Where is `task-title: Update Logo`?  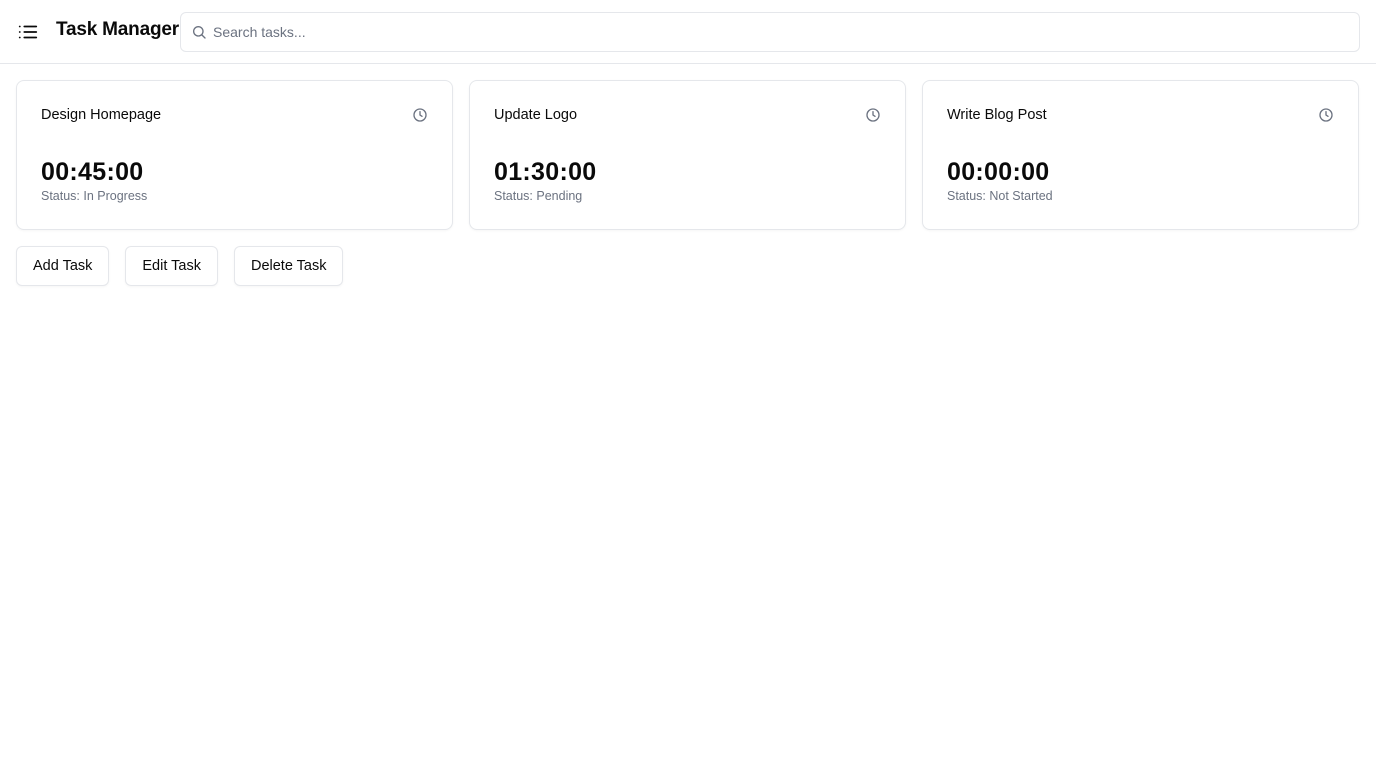 task-title: Update Logo is located at coordinates (536, 115).